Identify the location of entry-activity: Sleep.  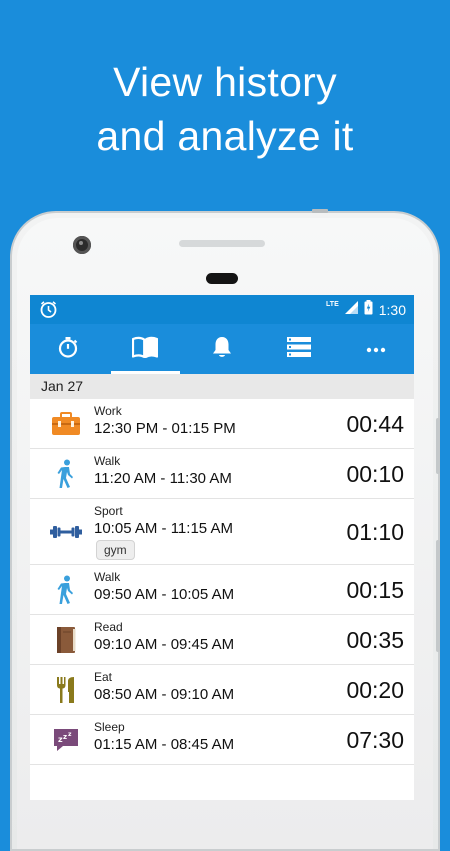
(109, 727).